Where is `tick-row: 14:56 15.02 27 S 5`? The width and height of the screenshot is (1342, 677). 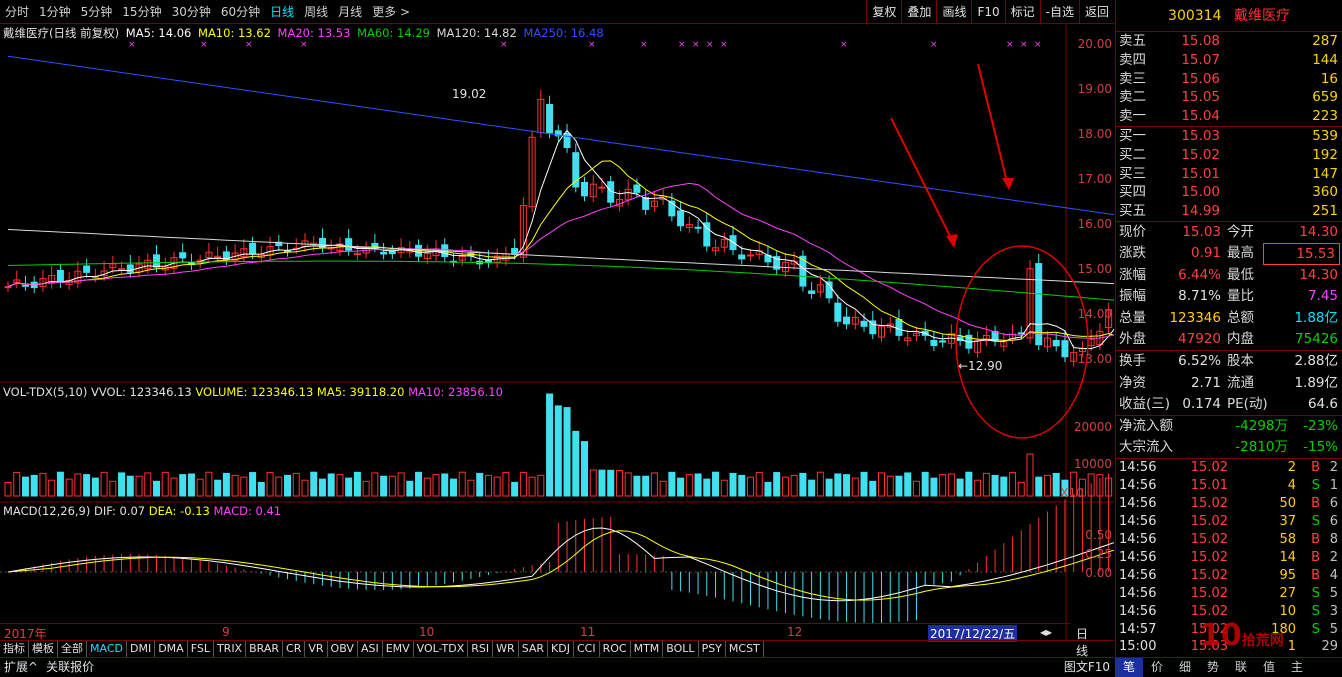
tick-row: 14:56 15.02 27 S 5 is located at coordinates (1229, 594).